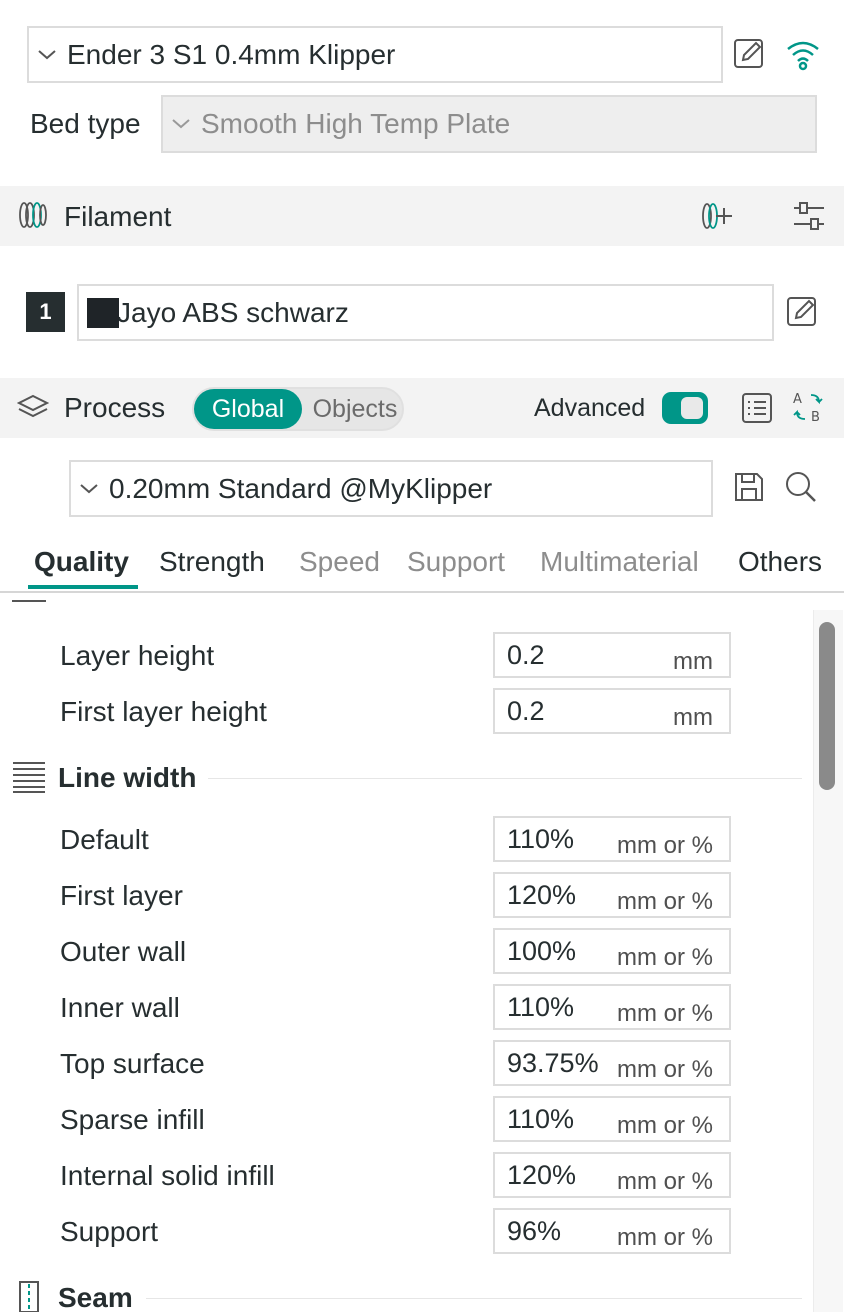 This screenshot has height=1312, width=844. Describe the element at coordinates (137, 655) in the screenshot. I see `layer-height-label: Layer height` at that location.